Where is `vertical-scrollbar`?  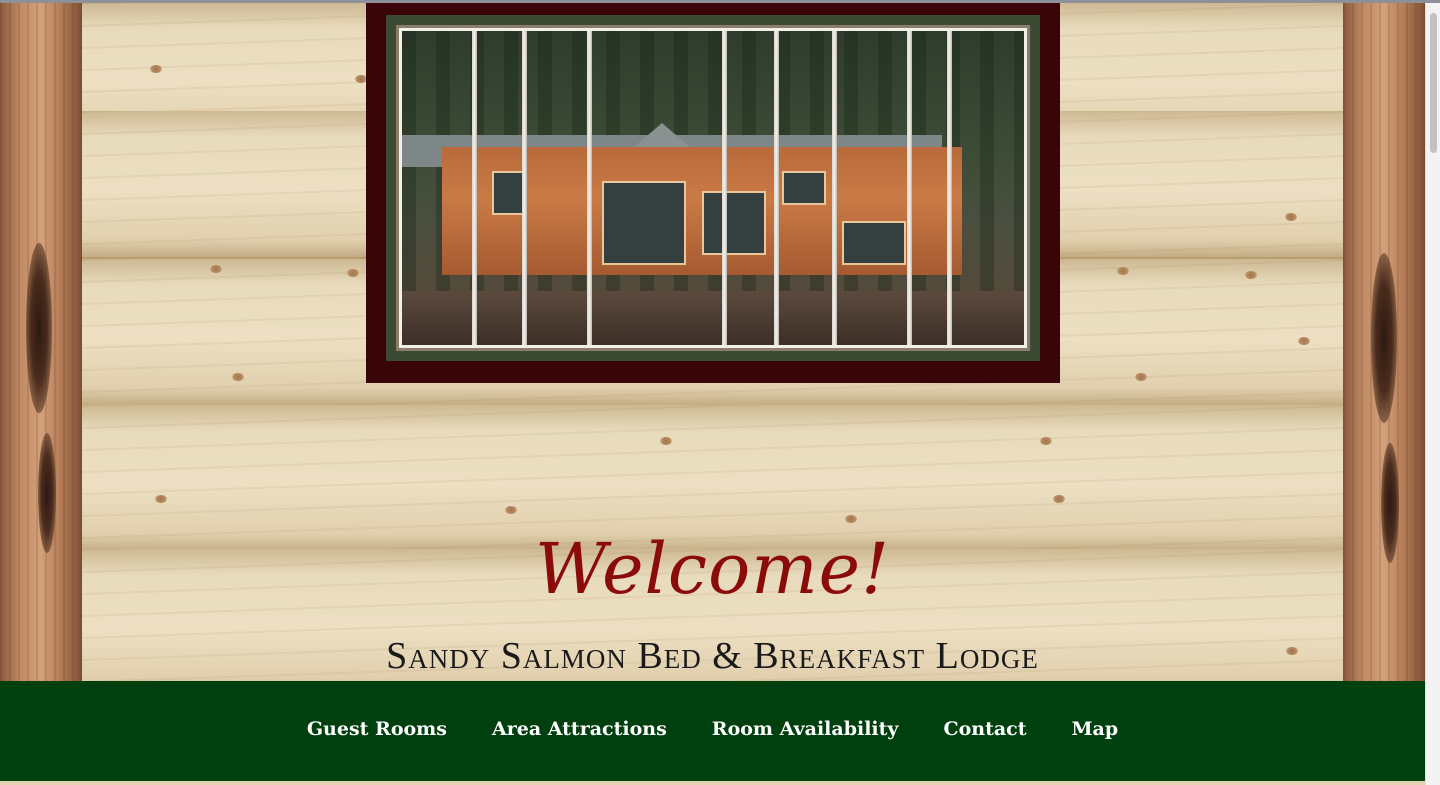
vertical-scrollbar is located at coordinates (1432, 394).